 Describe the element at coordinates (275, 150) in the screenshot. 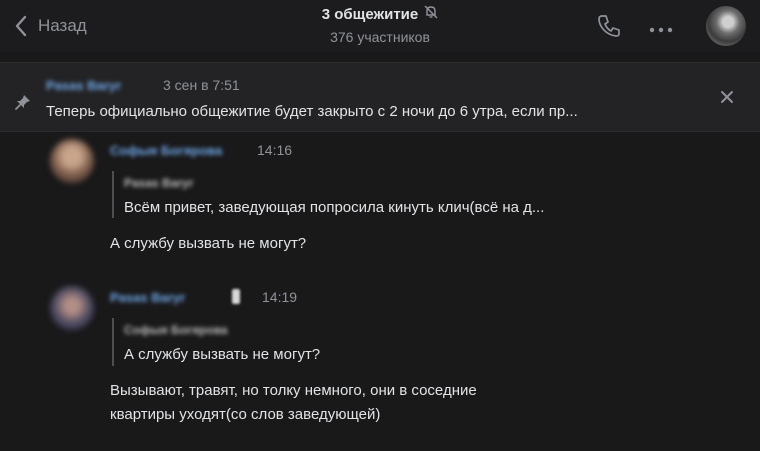

I see `message-time: 14:16` at that location.